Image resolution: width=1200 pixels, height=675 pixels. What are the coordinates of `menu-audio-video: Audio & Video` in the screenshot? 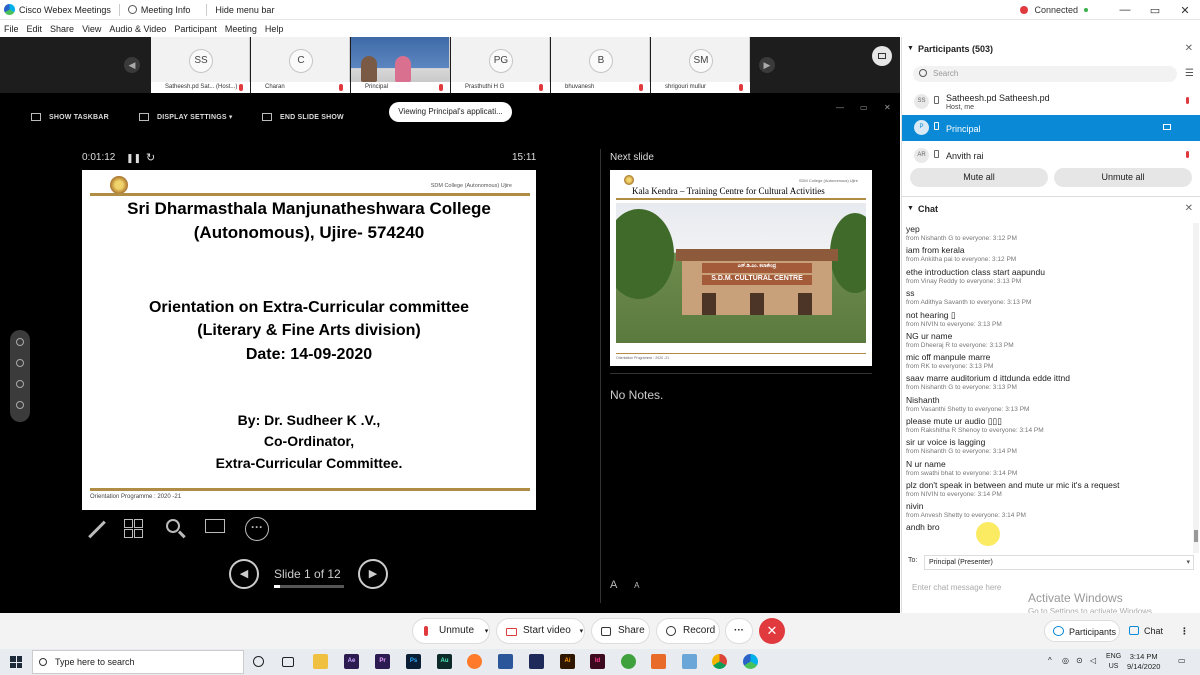 It's located at (137, 29).